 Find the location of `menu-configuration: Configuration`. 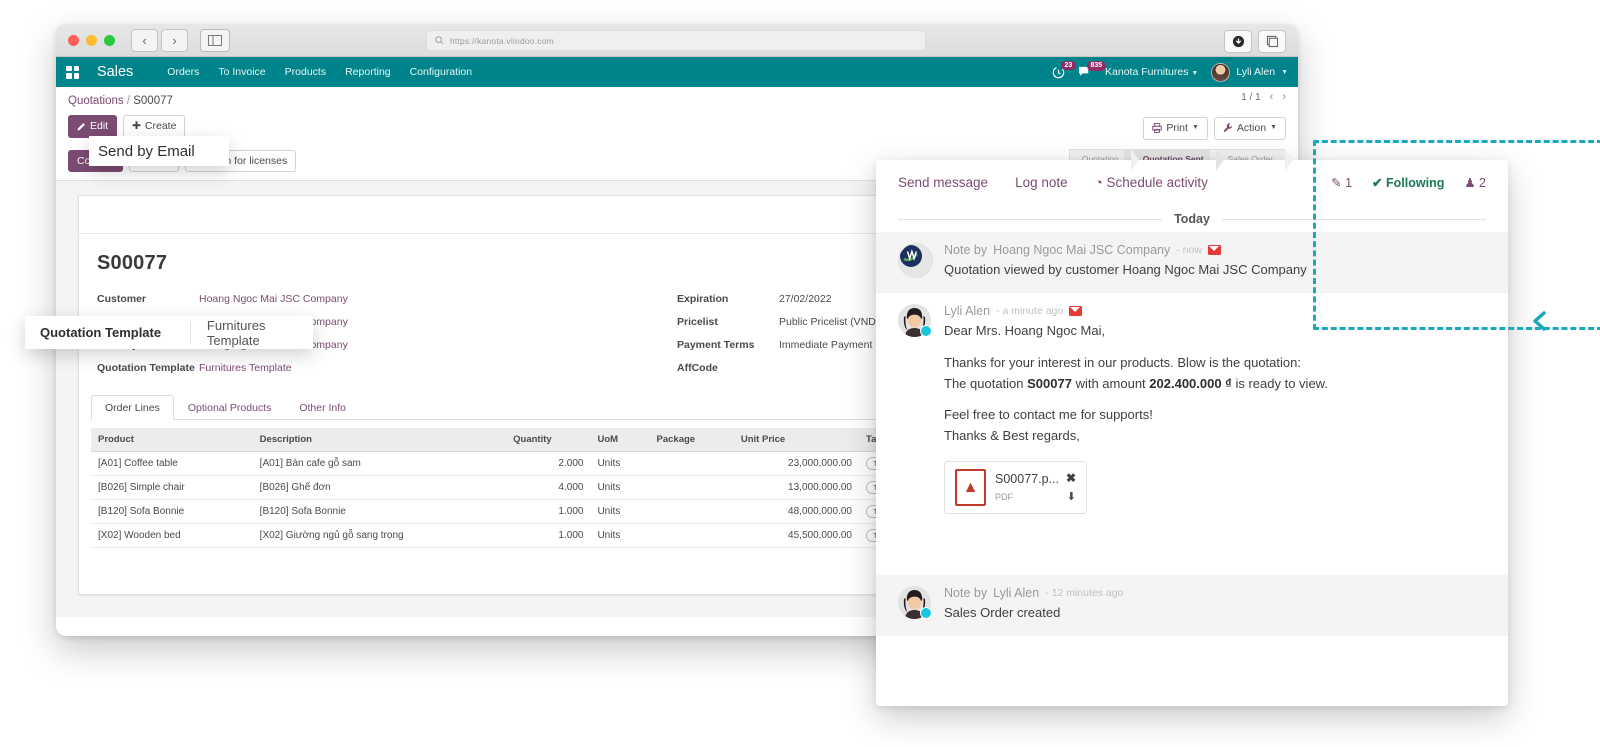

menu-configuration: Configuration is located at coordinates (441, 72).